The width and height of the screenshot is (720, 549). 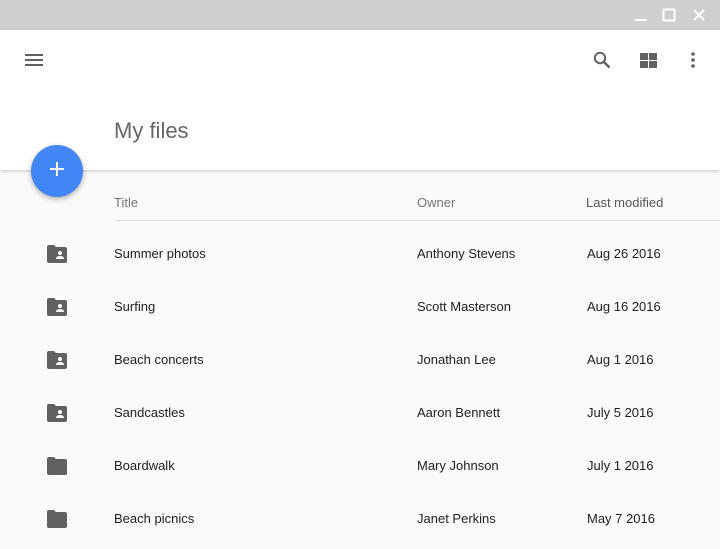 What do you see at coordinates (360, 359) in the screenshot?
I see `table-row: Beach concerts Jonathan Lee Aug 1 2016` at bounding box center [360, 359].